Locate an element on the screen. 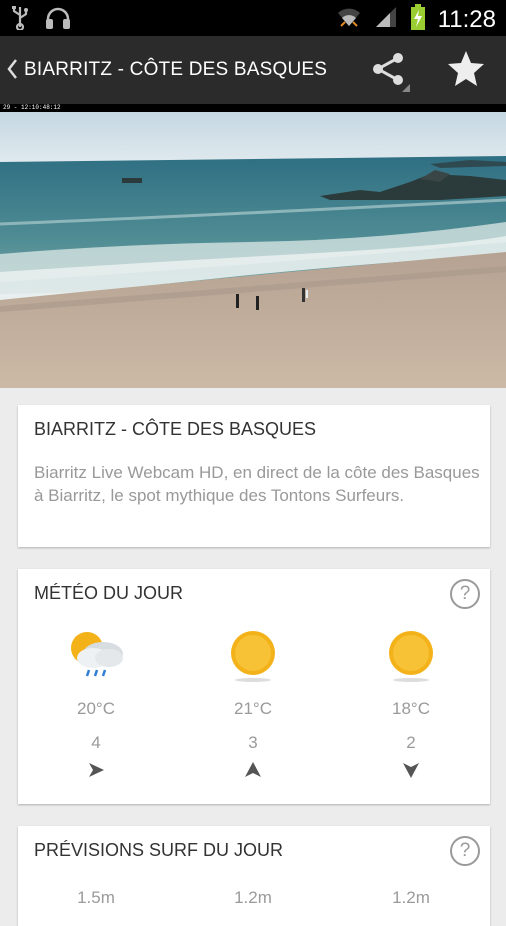  webcam-timestamp: 29 - 12:10:48:12 is located at coordinates (32, 107).